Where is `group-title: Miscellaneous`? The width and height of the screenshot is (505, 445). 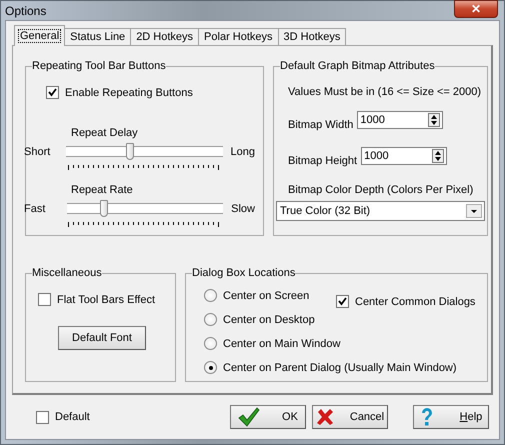
group-title: Miscellaneous is located at coordinates (67, 273).